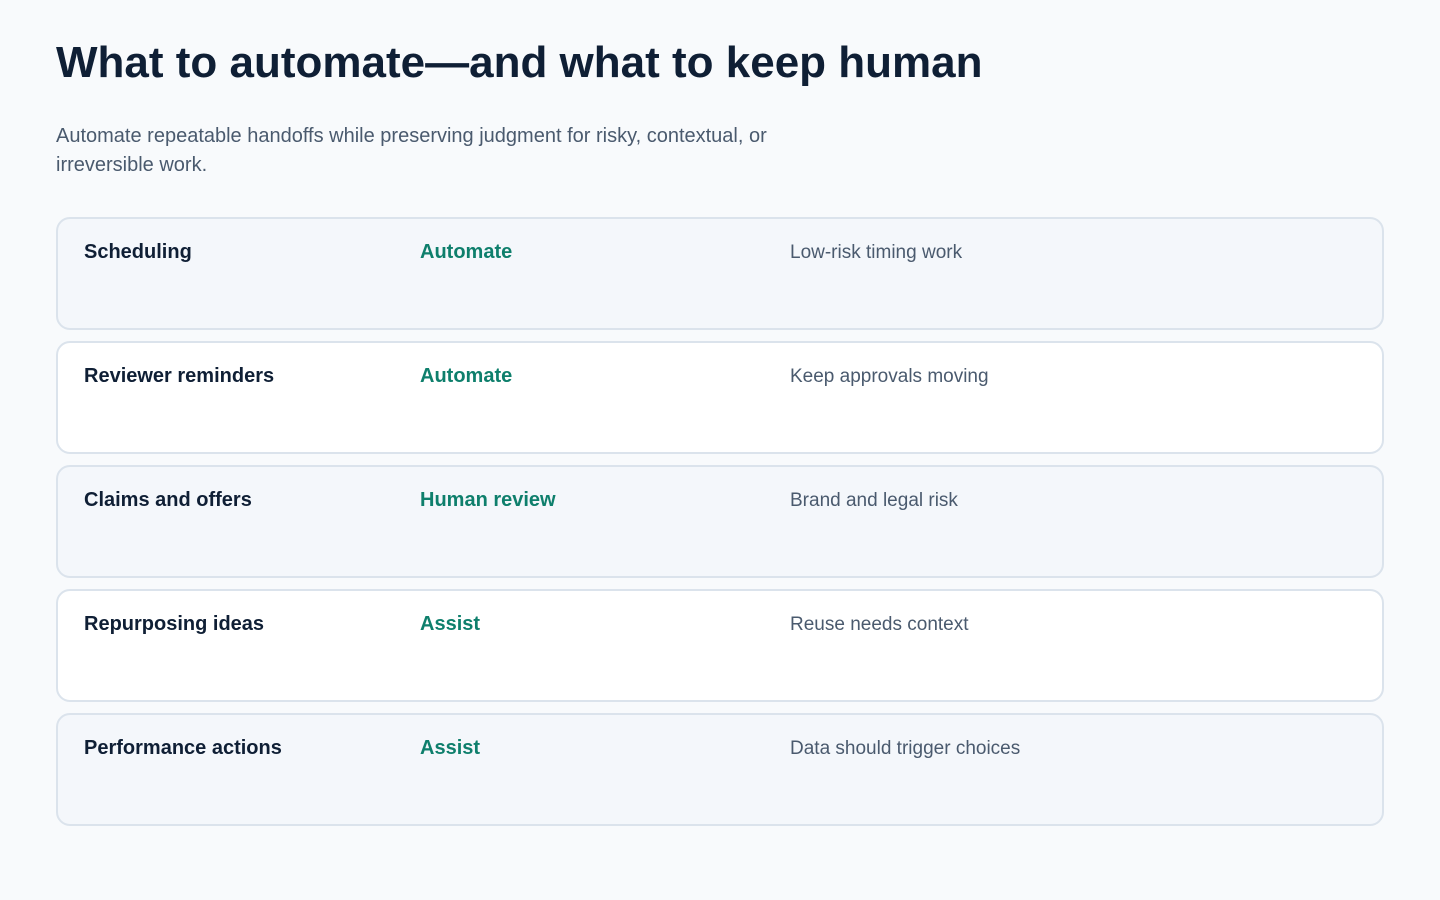 This screenshot has height=900, width=1440. What do you see at coordinates (720, 273) in the screenshot?
I see `decision-row-scheduling: Scheduling Automate Low-risk timing work` at bounding box center [720, 273].